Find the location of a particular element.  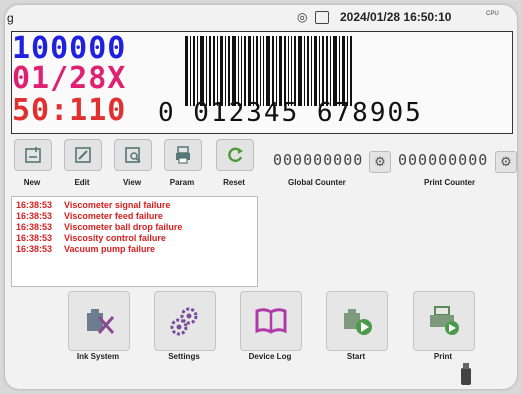

log-row: 16:38:53 Viscometer feed failure is located at coordinates (89, 216).